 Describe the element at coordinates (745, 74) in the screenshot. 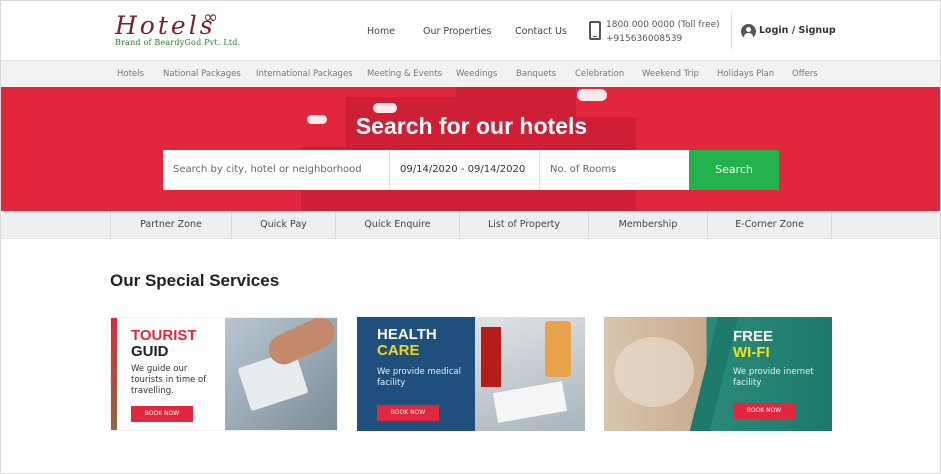

I see `category-holidays-plan: Holidays Plan` at that location.